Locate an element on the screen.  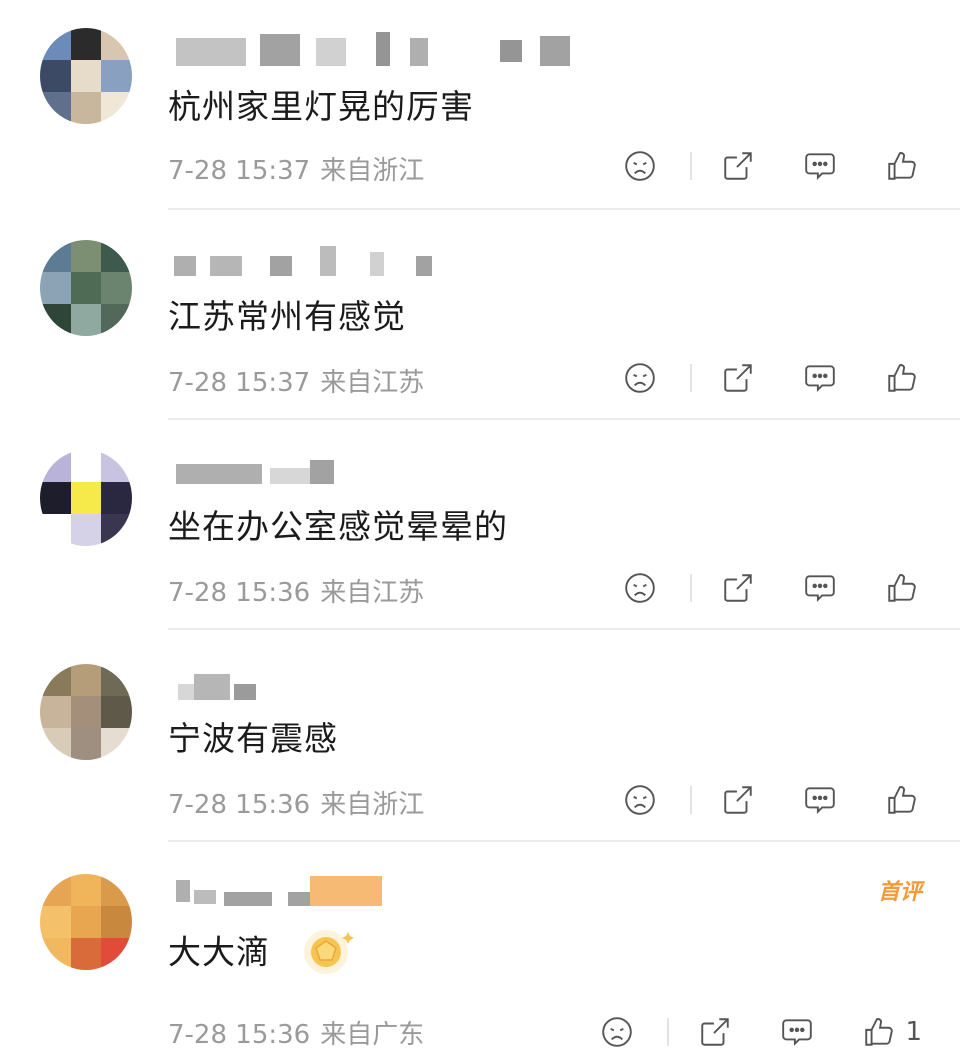
comment-meta: 7-28 15:36 来自浙江 is located at coordinates (296, 802).